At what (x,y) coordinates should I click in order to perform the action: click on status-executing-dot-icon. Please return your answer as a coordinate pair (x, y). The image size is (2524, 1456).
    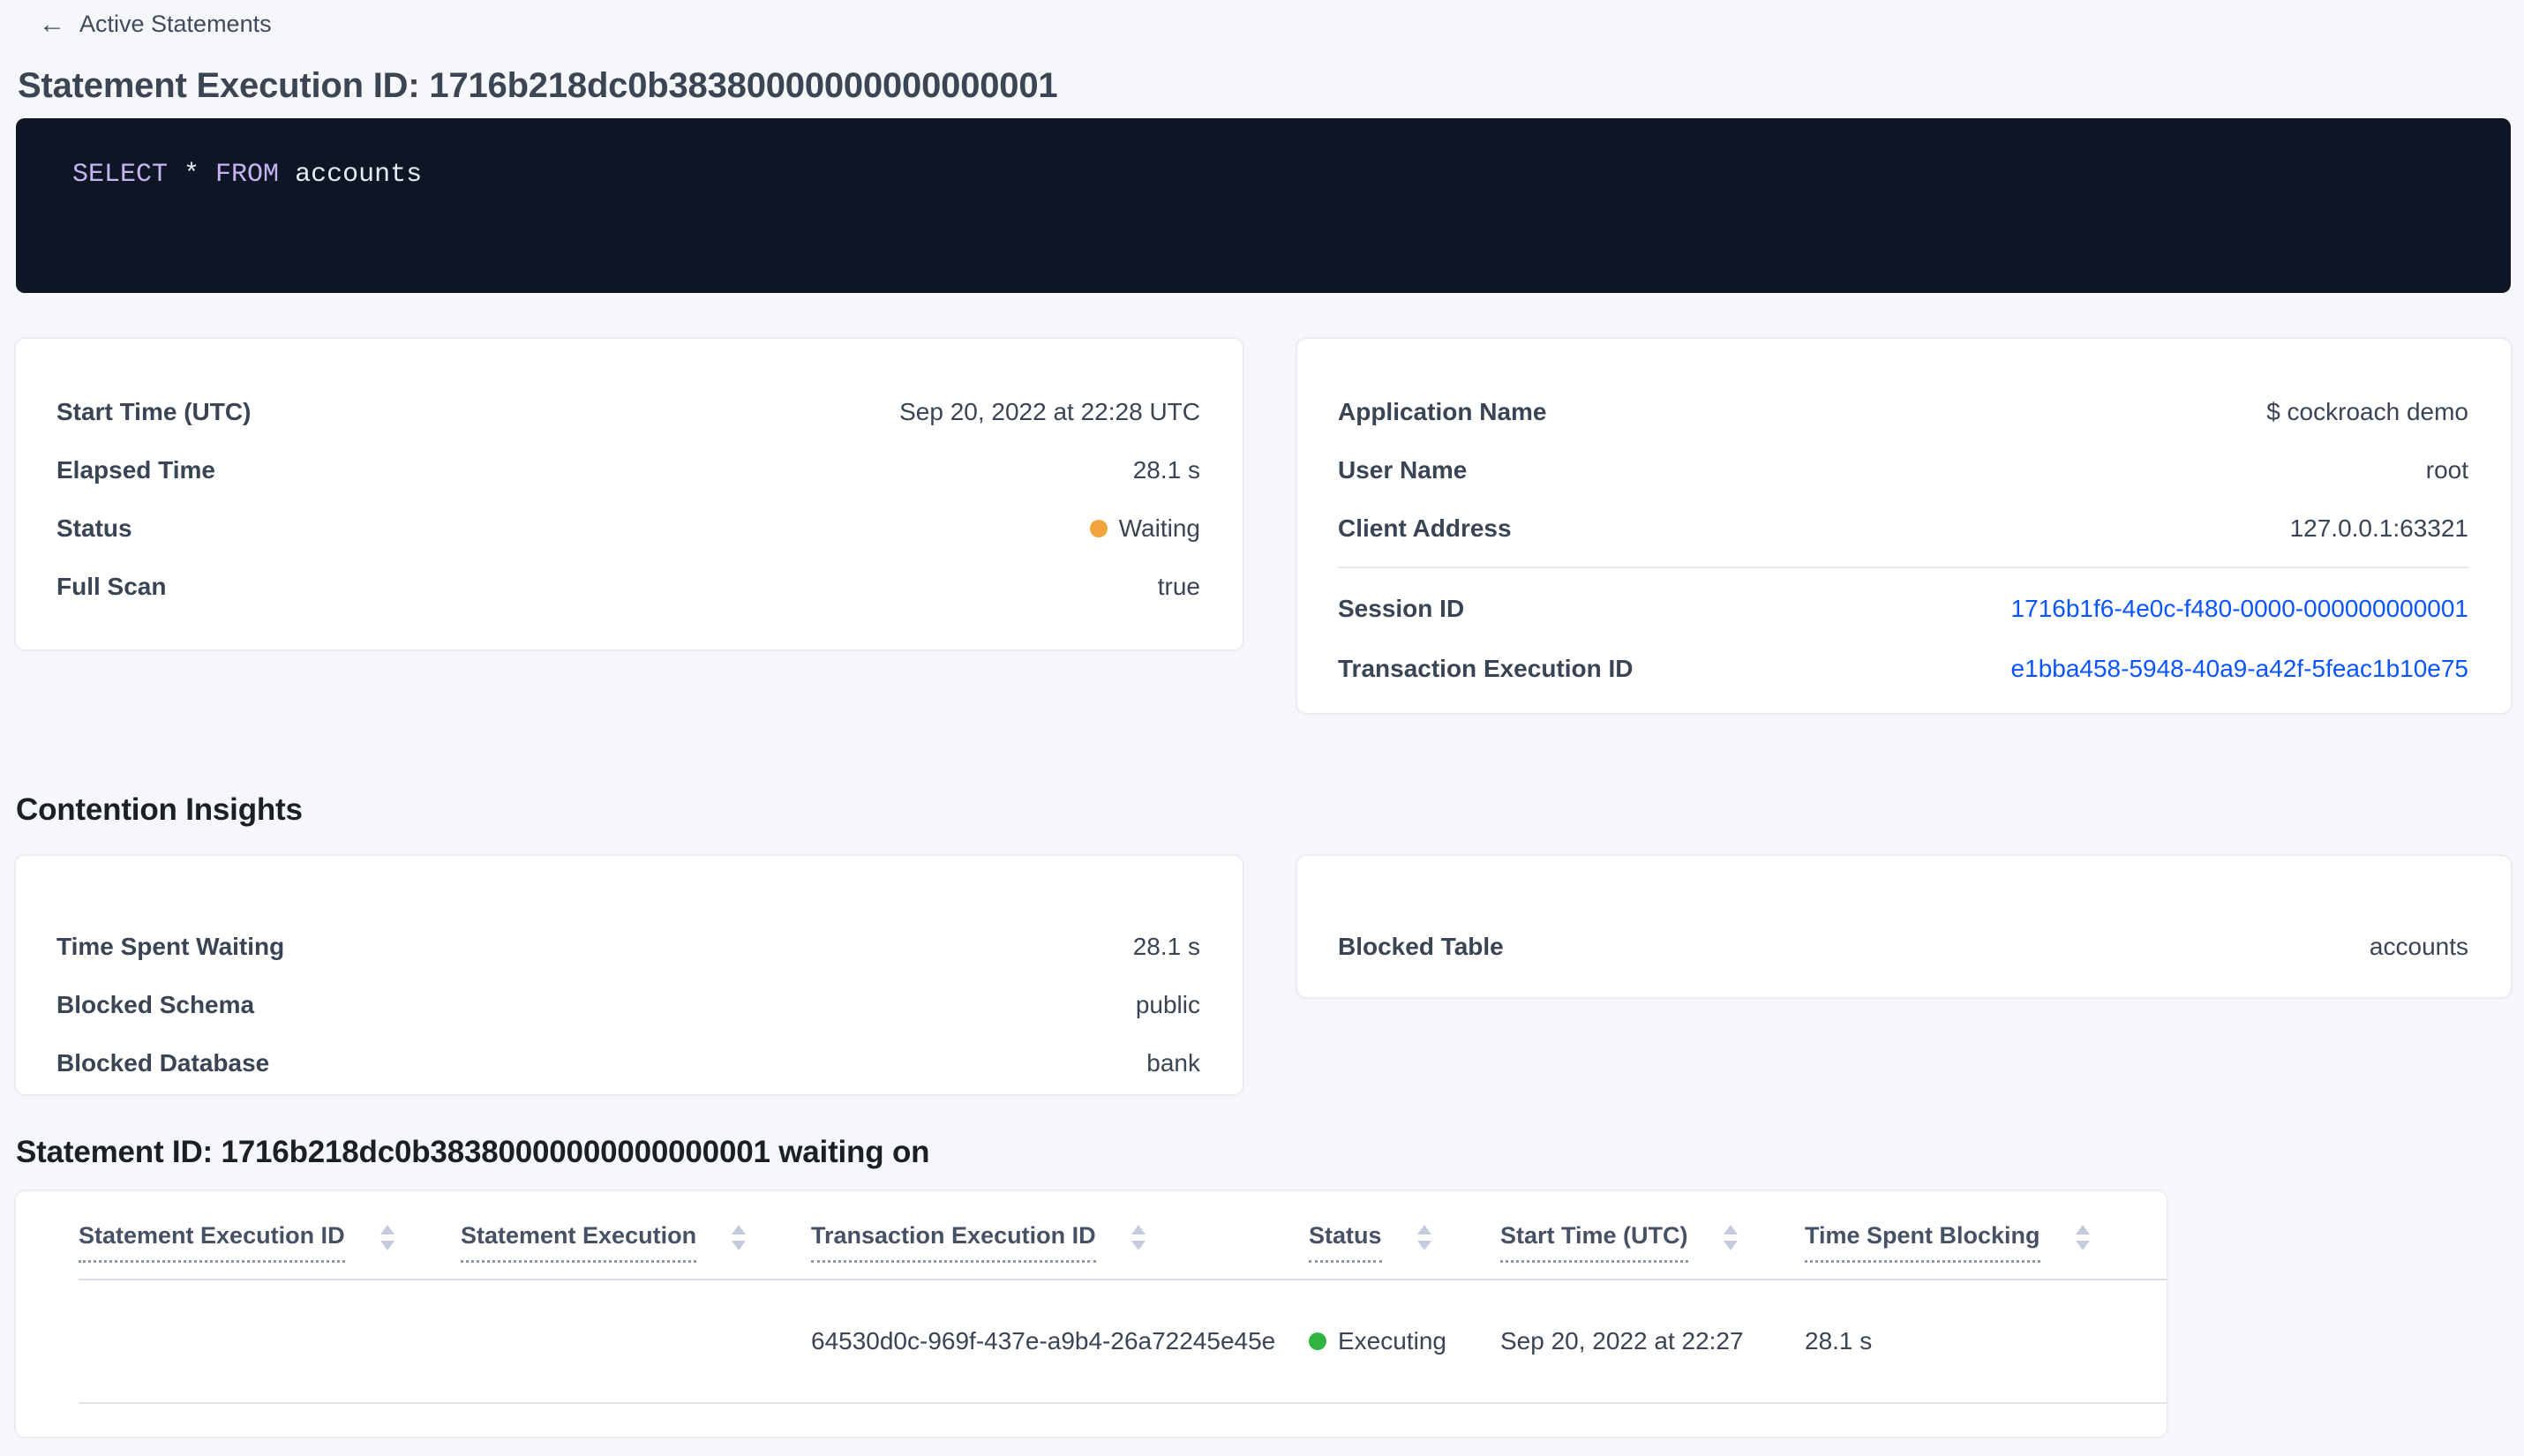
    Looking at the image, I should click on (1317, 1341).